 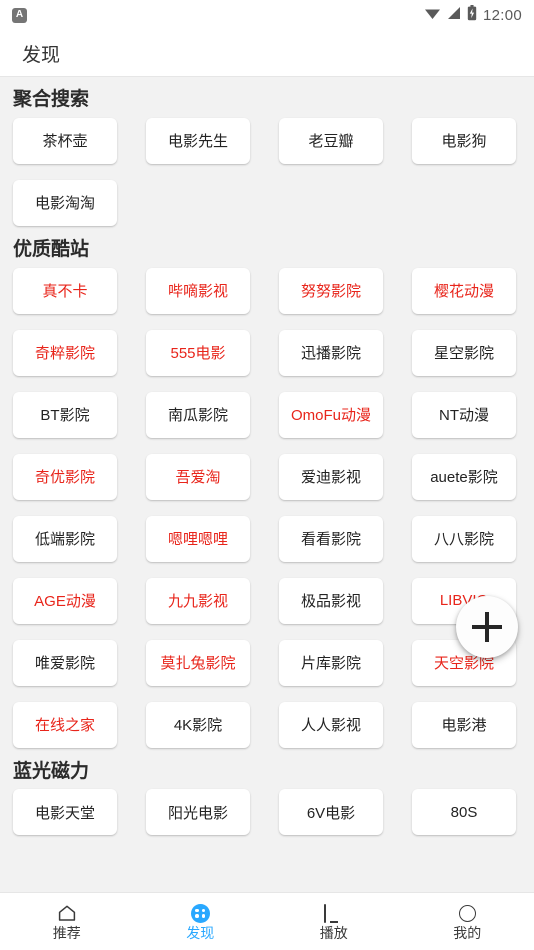 What do you see at coordinates (198, 414) in the screenshot?
I see `site-card: 南瓜影院` at bounding box center [198, 414].